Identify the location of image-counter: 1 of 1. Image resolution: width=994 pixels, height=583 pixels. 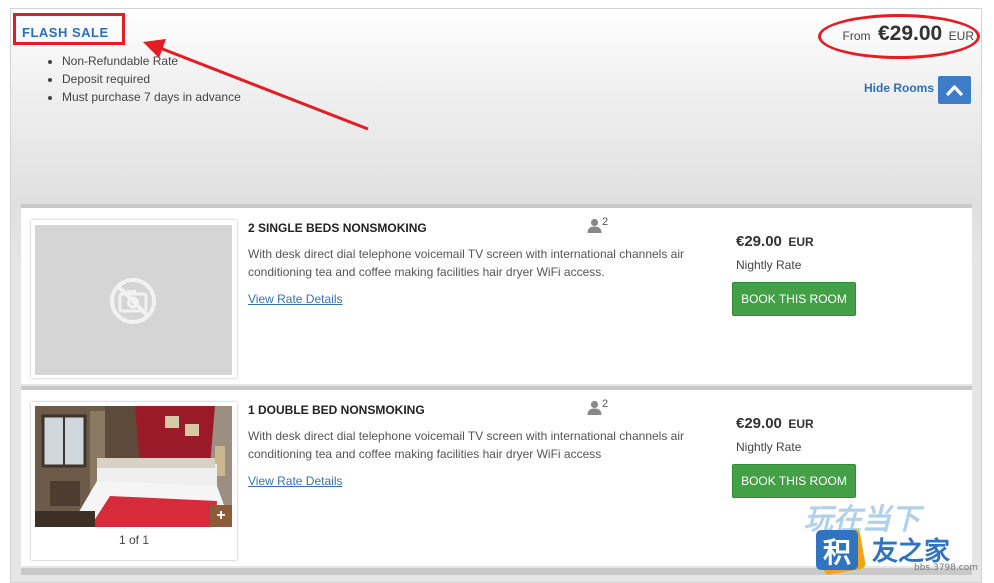
(134, 540).